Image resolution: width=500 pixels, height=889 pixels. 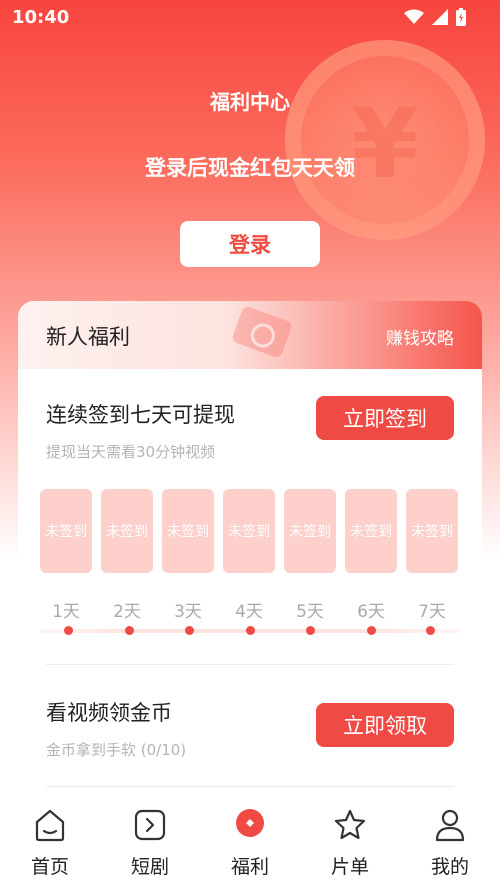 What do you see at coordinates (385, 725) in the screenshot?
I see `claim-button: 立即领取` at bounding box center [385, 725].